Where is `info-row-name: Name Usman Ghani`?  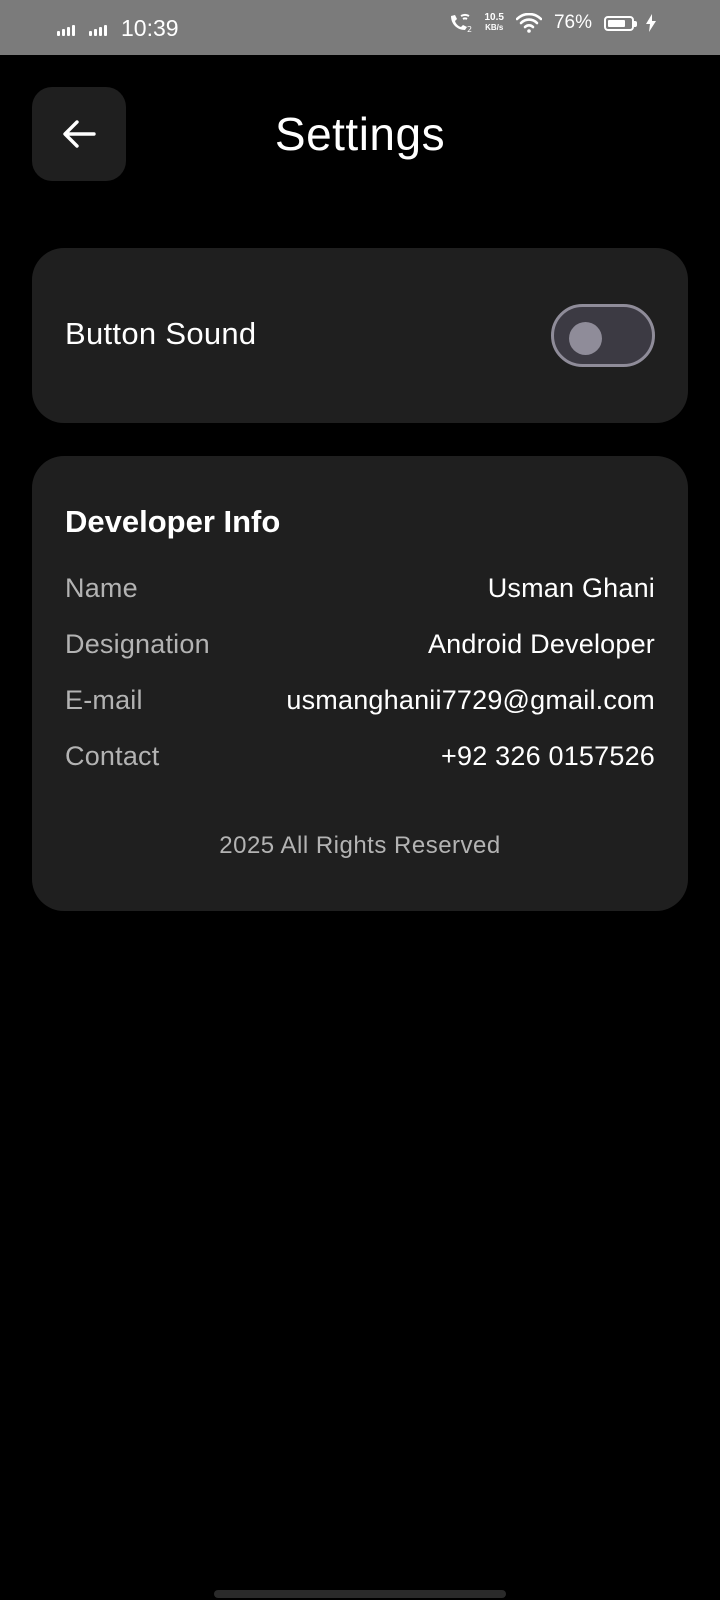
info-row-name: Name Usman Ghani is located at coordinates (360, 588).